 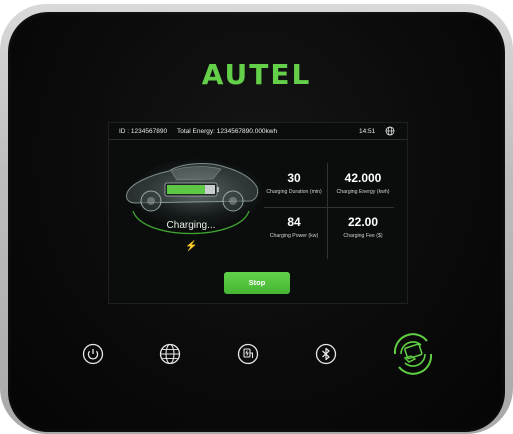 I want to click on stat-value: 30, so click(x=294, y=178).